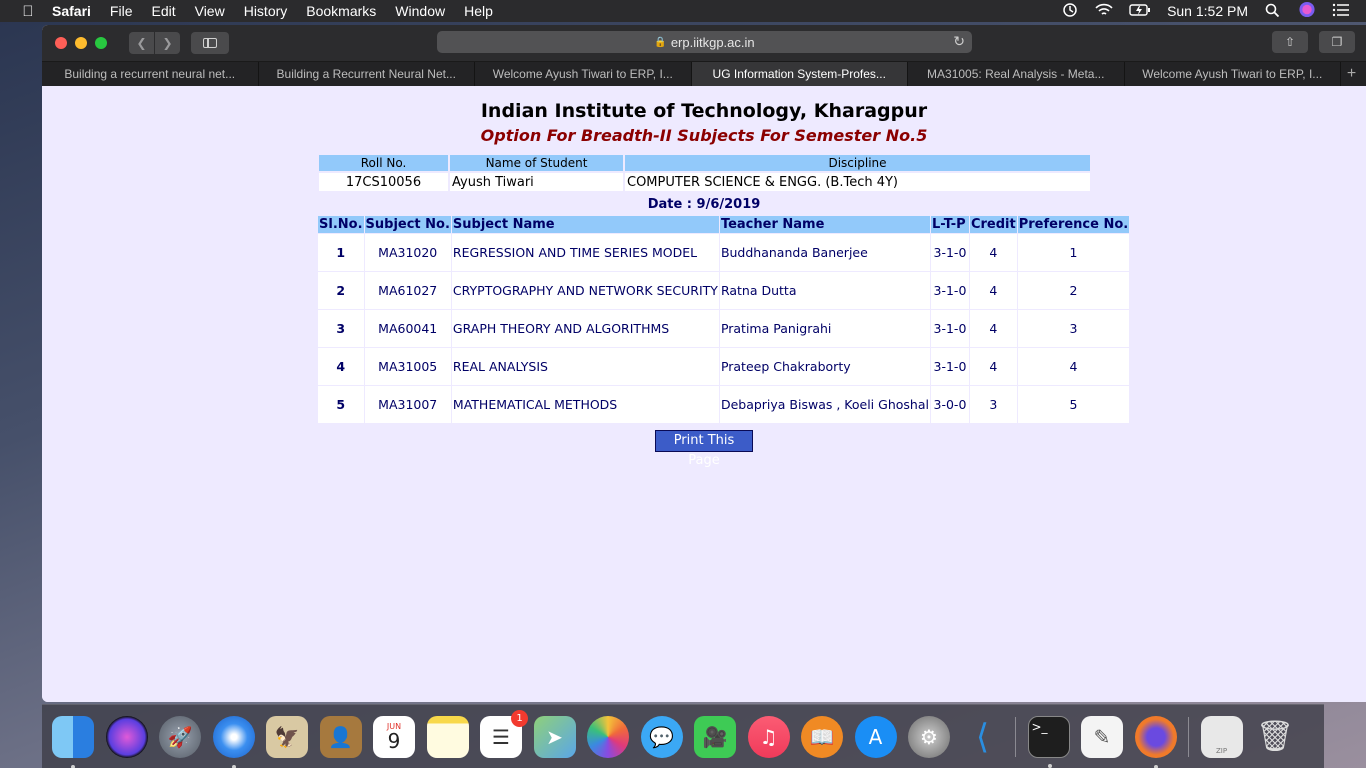 The width and height of the screenshot is (1366, 768). What do you see at coordinates (1273, 11) in the screenshot?
I see `spotlight-search-icon` at bounding box center [1273, 11].